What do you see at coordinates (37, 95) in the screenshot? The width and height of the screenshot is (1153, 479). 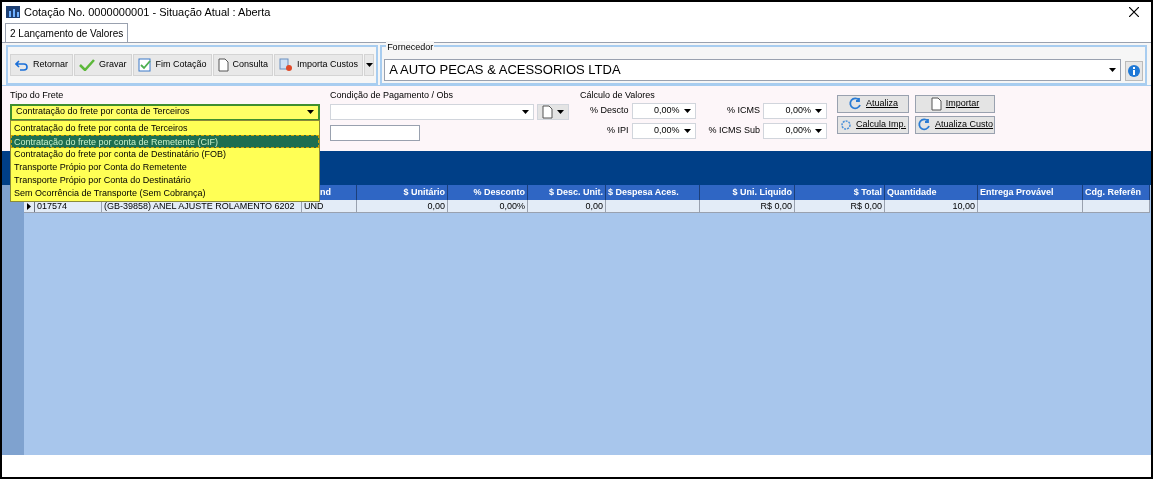 I see `field-label: Tipo do Frete` at bounding box center [37, 95].